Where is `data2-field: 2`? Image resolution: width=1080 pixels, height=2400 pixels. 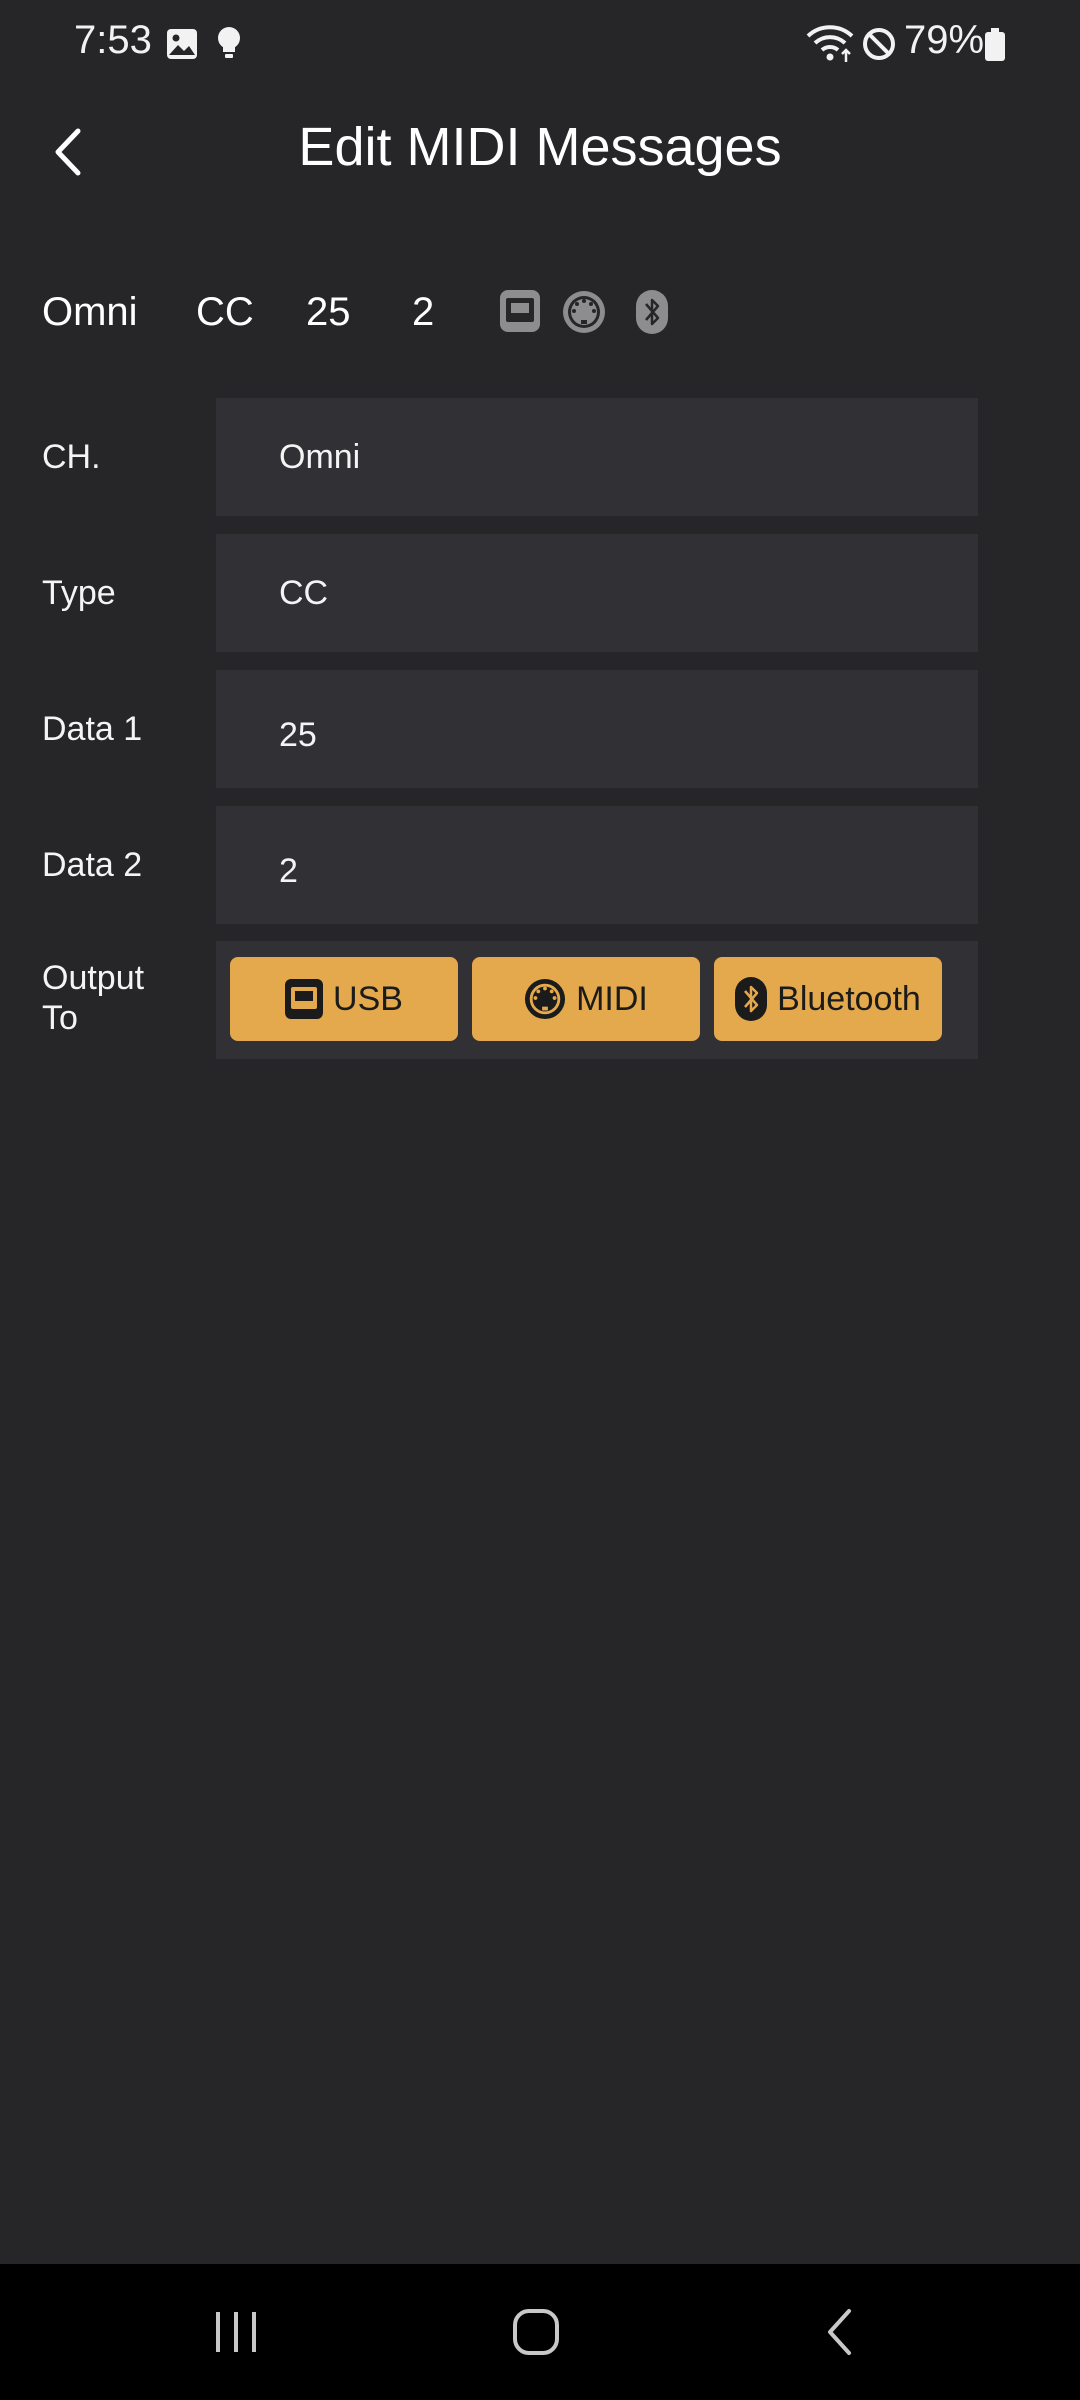
data2-field: 2 is located at coordinates (597, 865).